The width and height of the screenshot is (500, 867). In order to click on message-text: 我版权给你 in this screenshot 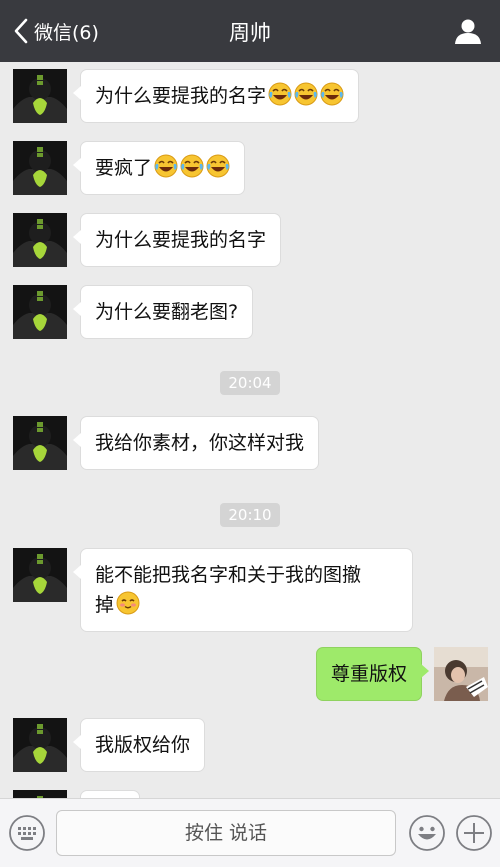, I will do `click(143, 745)`.